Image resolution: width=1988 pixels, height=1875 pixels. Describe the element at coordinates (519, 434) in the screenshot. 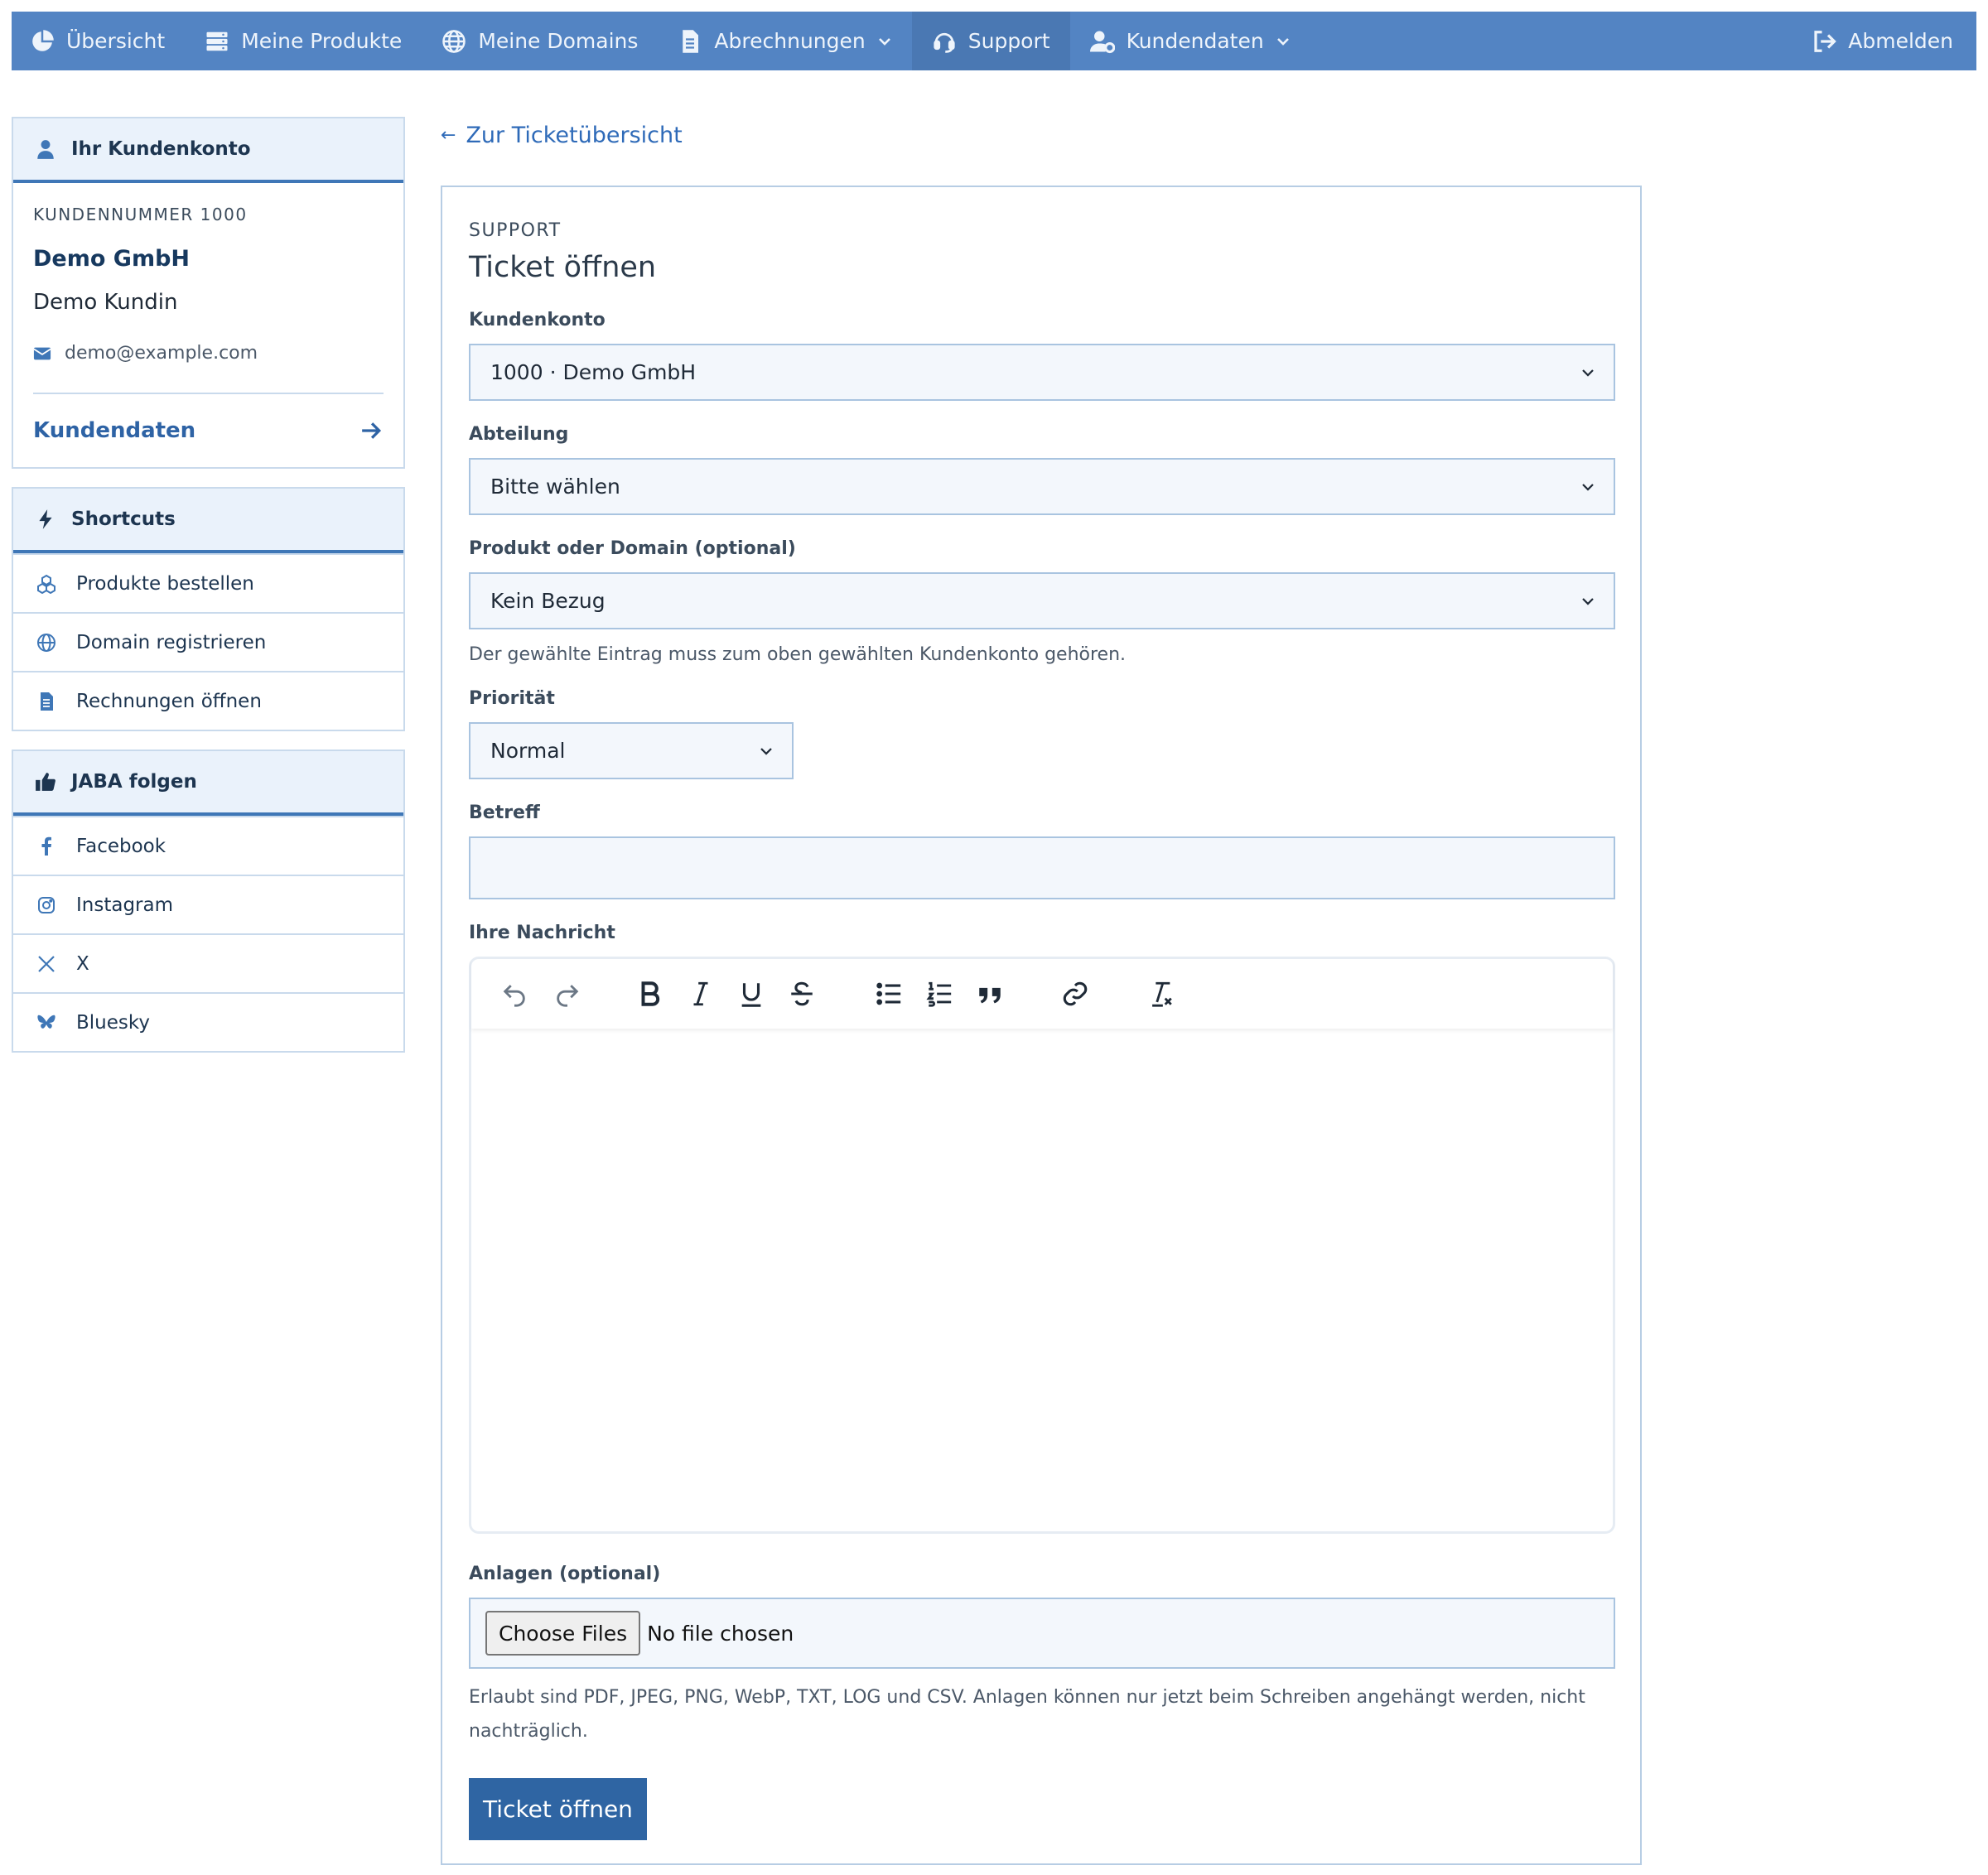

I see `department-label: Abteilung` at that location.